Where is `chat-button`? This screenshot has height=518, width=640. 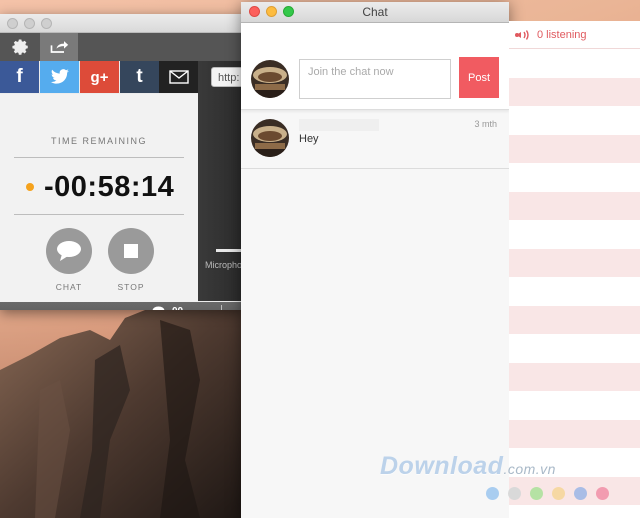
chat-button is located at coordinates (69, 251).